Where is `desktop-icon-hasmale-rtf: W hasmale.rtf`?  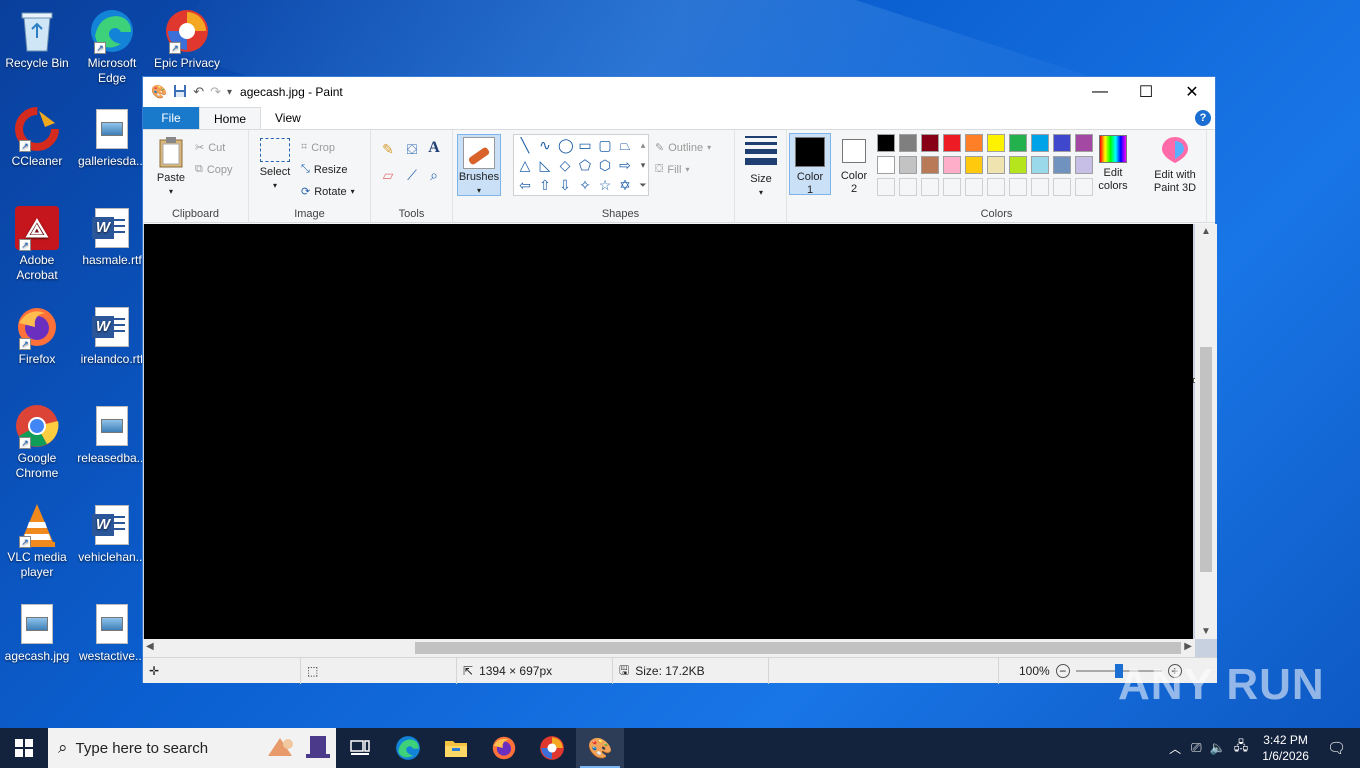 desktop-icon-hasmale-rtf: W hasmale.rtf is located at coordinates (112, 236).